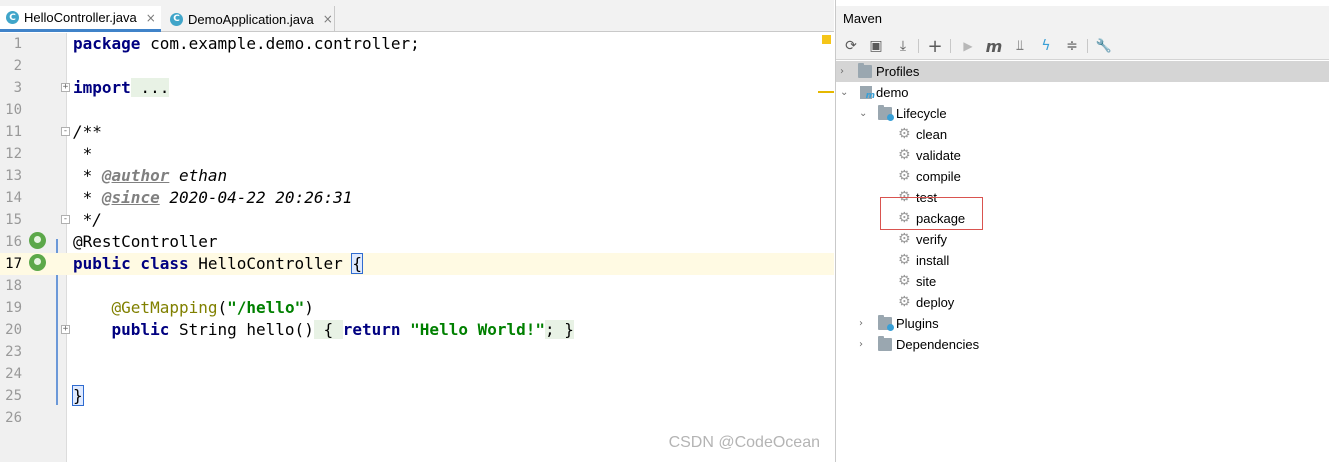 This screenshot has width=1329, height=462. What do you see at coordinates (1082, 155) in the screenshot?
I see `lifecycle-phase-validate: ⚙ validate` at bounding box center [1082, 155].